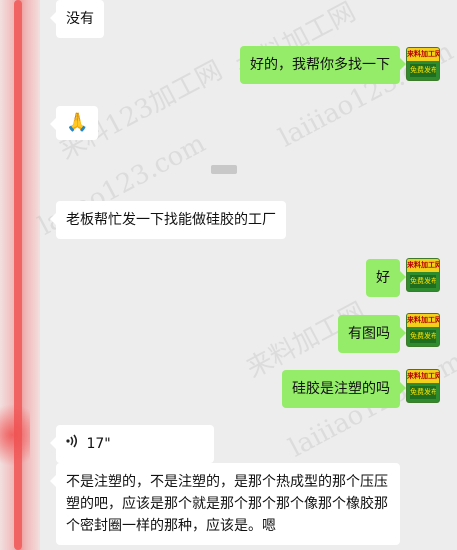 Image resolution: width=457 pixels, height=550 pixels. I want to click on message-text: 老板帮忙发一下找能做硅胶的工厂, so click(171, 220).